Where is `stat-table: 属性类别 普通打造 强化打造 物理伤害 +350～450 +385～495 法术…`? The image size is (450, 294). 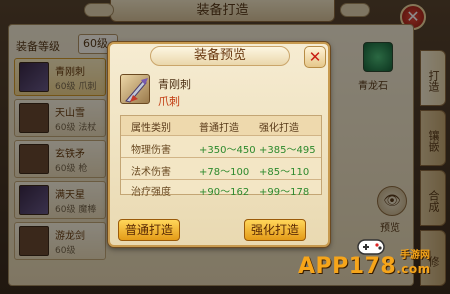 stat-table: 属性类别 普通打造 强化打造 物理伤害 +350～450 +385～495 法术… is located at coordinates (221, 156).